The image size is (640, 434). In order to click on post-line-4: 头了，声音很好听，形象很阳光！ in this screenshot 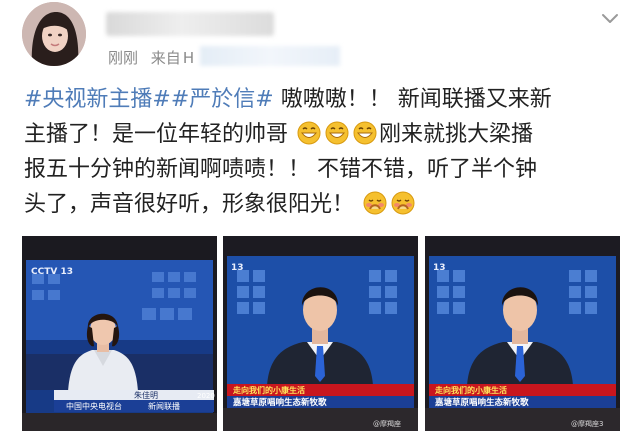, I will do `click(322, 204)`.